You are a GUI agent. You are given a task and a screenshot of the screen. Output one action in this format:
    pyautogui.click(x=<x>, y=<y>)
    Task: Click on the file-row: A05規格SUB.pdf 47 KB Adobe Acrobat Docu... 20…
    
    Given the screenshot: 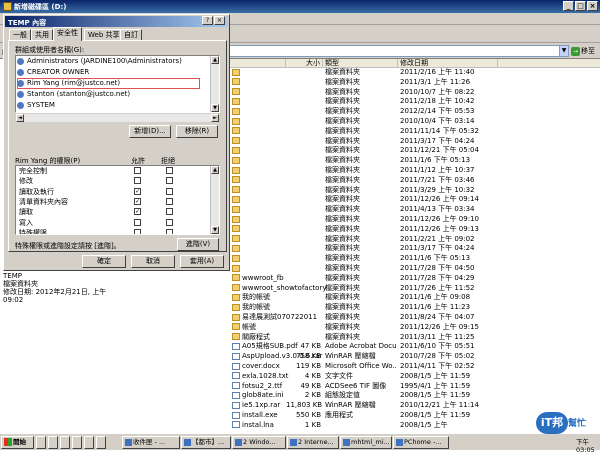 What is the action you would take?
    pyautogui.click(x=415, y=347)
    